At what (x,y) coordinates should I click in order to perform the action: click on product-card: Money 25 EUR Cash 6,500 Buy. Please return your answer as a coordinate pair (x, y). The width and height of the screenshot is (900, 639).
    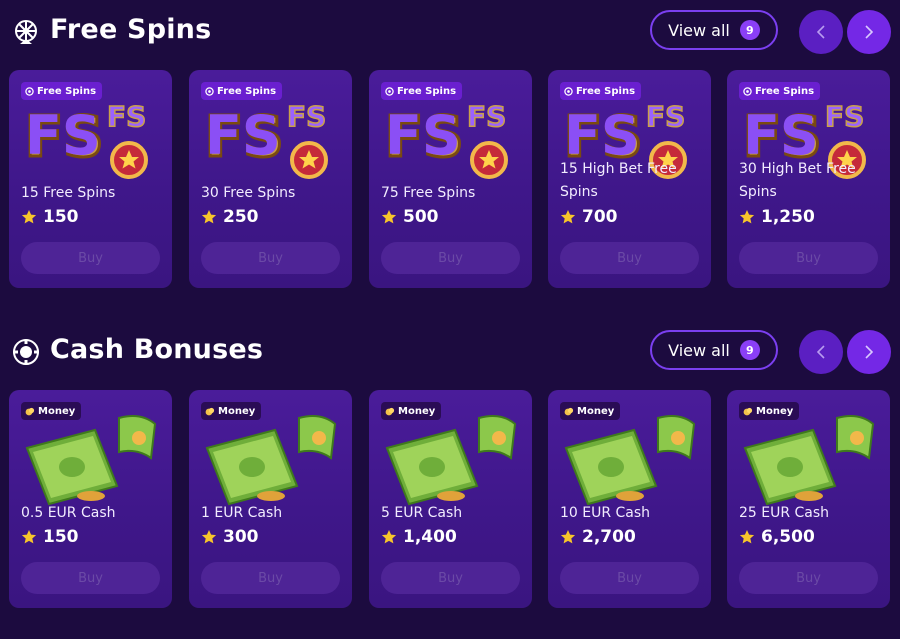
    Looking at the image, I should click on (808, 499).